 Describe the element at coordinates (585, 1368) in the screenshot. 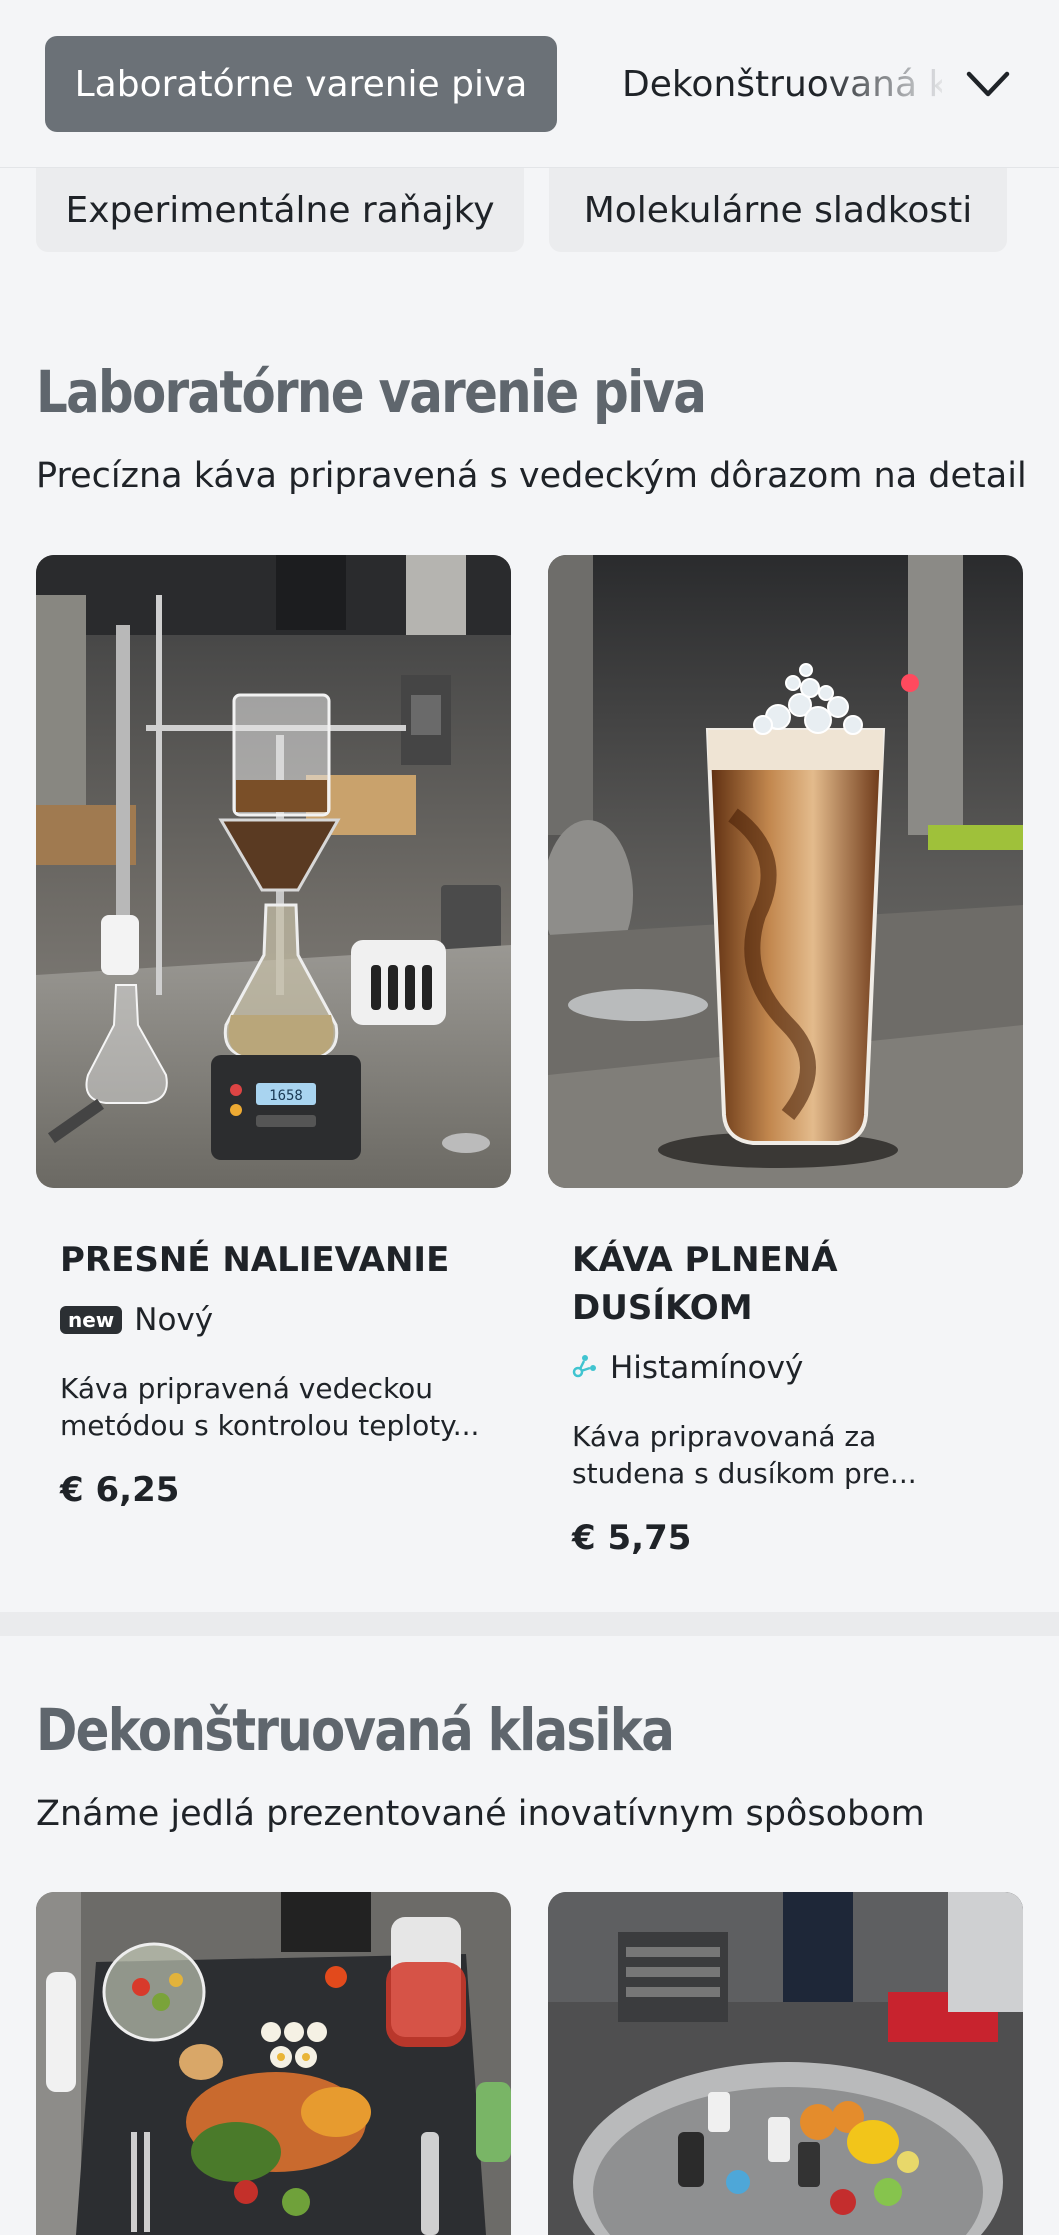

I see `molecule-icon` at that location.